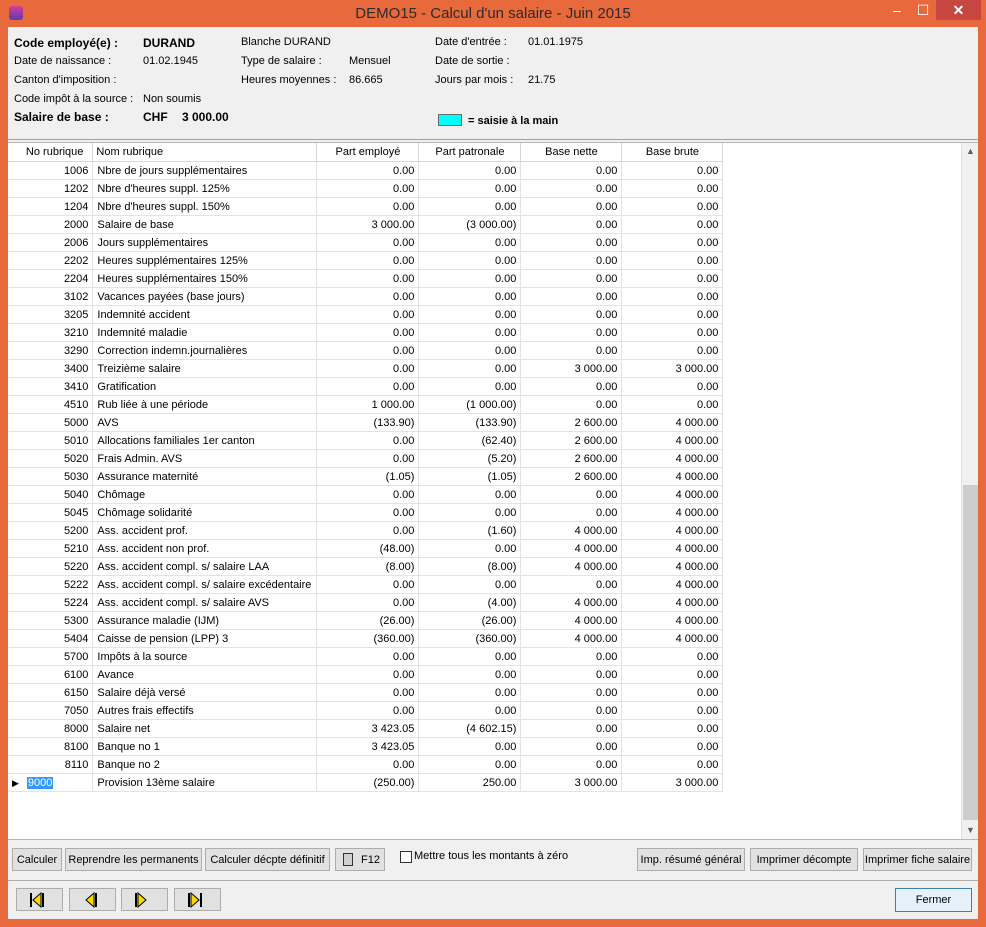  Describe the element at coordinates (58, 782) in the screenshot. I see `cell-no-rubrique: 9000` at that location.